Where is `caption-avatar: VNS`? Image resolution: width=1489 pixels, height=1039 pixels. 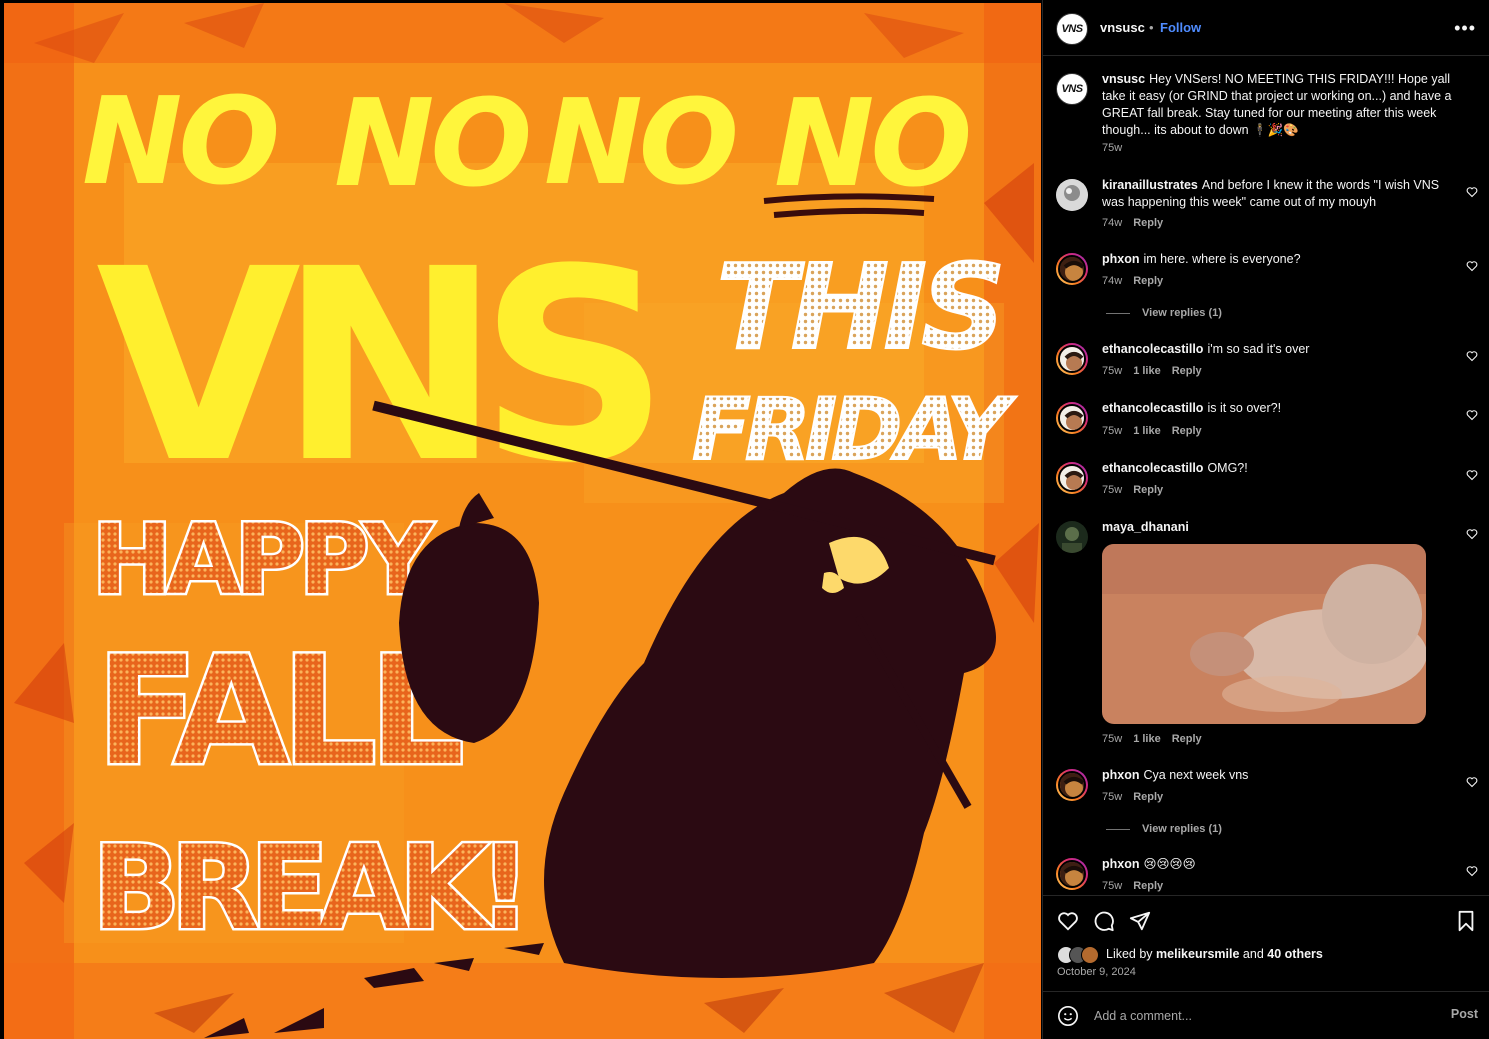 caption-avatar: VNS is located at coordinates (1072, 89).